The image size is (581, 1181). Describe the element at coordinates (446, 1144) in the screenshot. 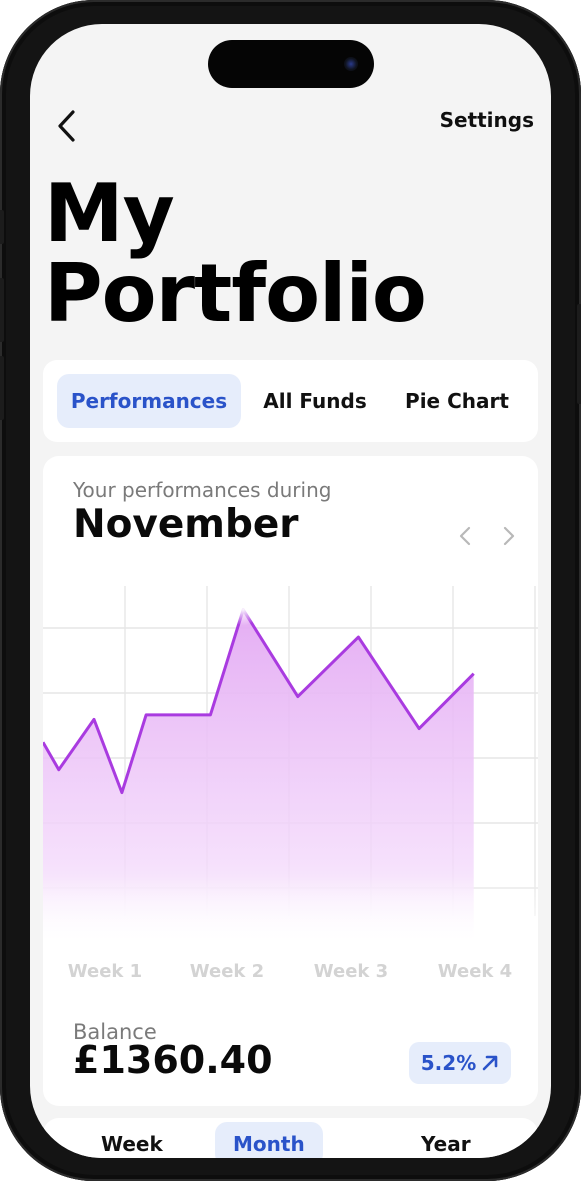

I see `tab-year: Year` at that location.